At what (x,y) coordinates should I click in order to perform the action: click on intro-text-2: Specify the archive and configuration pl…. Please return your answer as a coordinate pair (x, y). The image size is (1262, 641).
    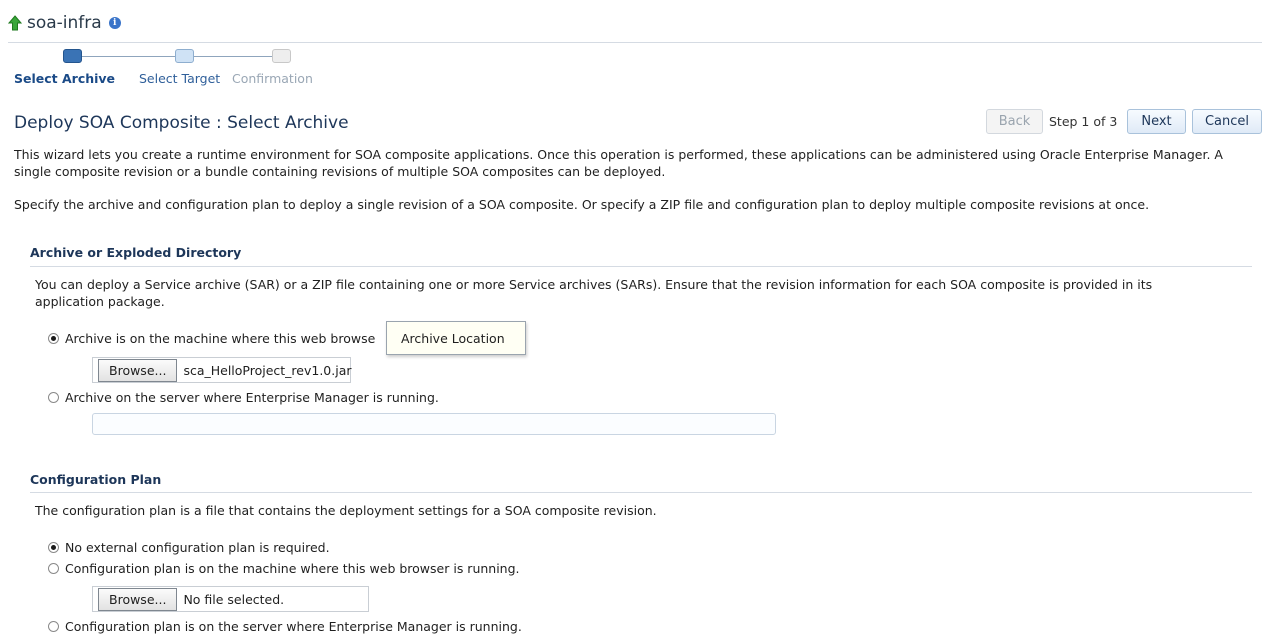
    Looking at the image, I should click on (582, 204).